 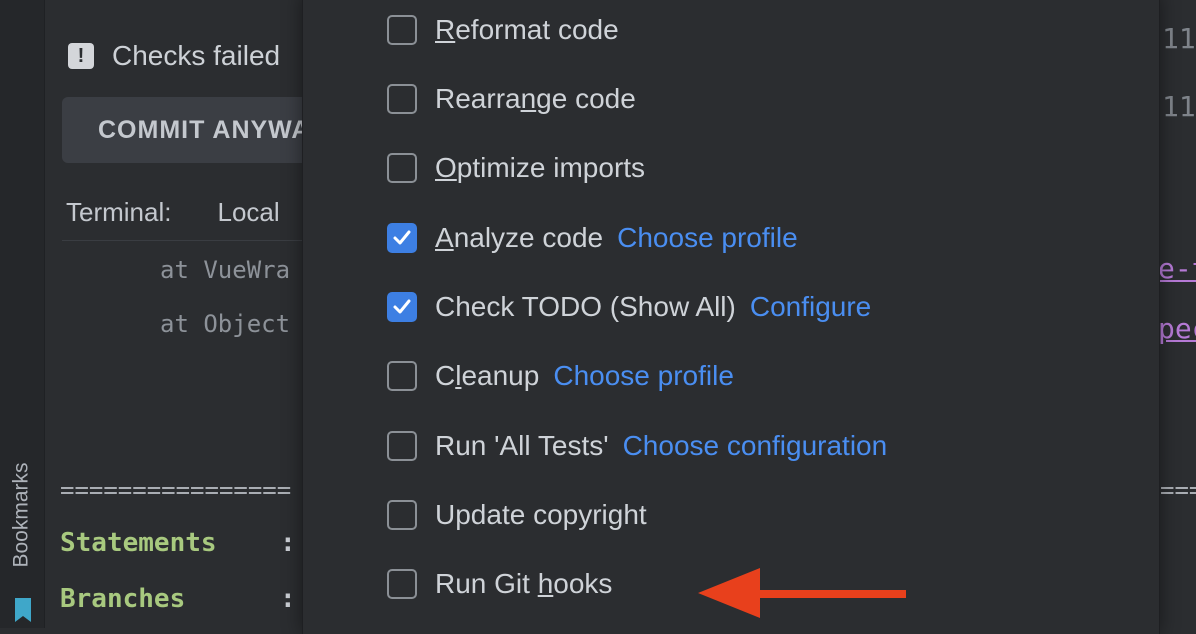 I want to click on commit-option-link: Choose configuration, so click(x=755, y=446).